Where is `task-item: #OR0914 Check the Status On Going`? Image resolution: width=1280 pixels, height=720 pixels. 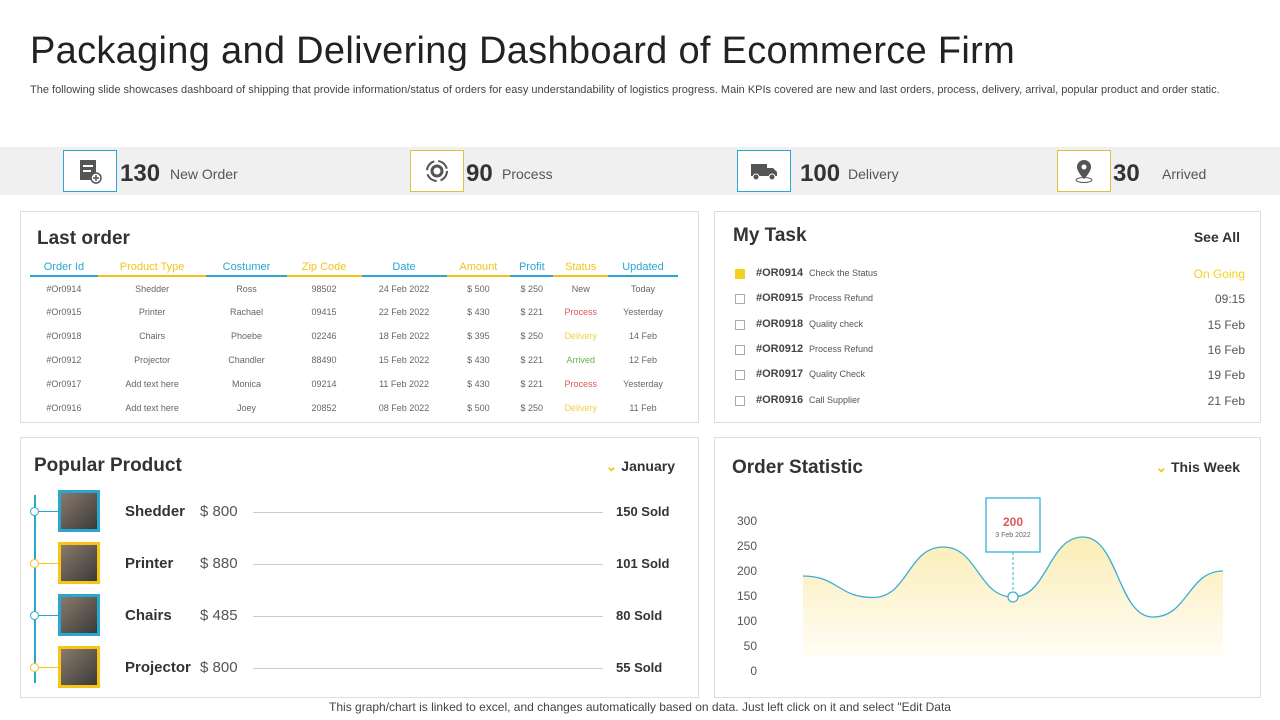 task-item: #OR0914 Check the Status On Going is located at coordinates (990, 275).